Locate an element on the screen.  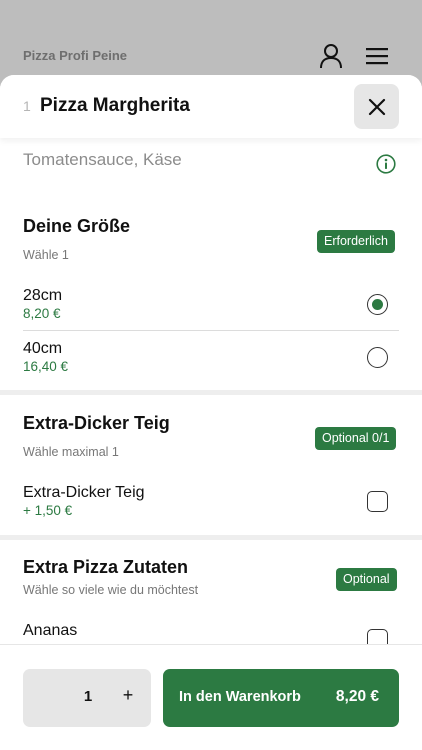
divider is located at coordinates (211, 330).